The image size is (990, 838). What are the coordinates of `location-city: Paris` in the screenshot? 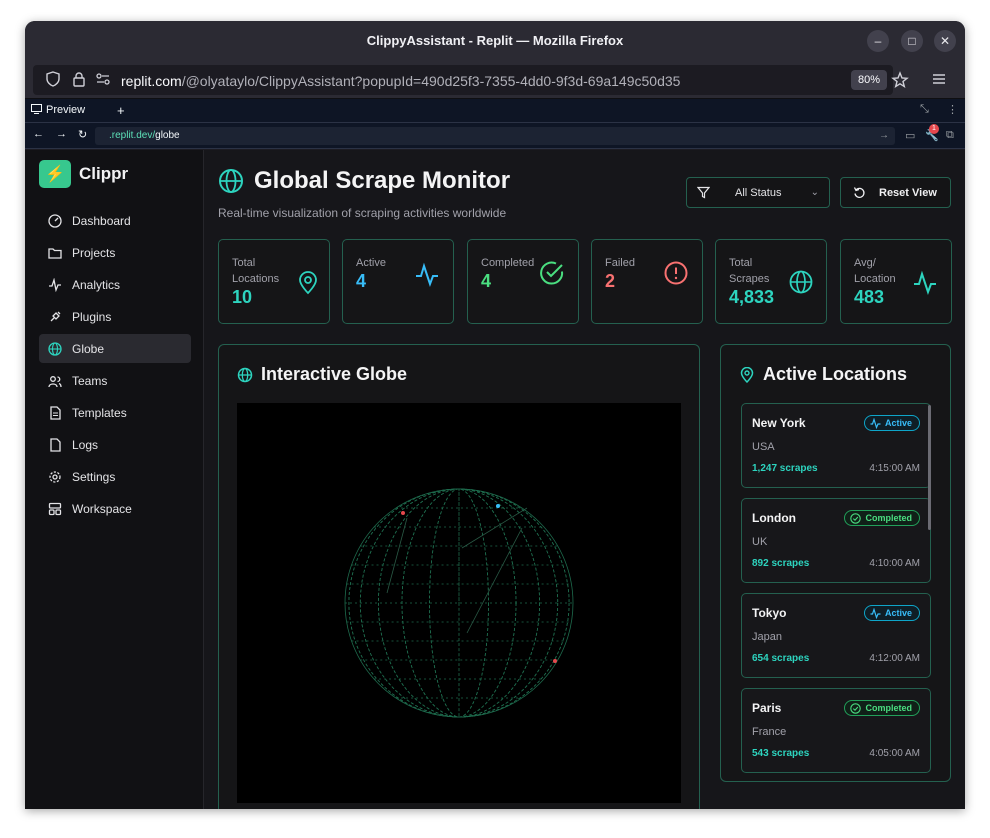 It's located at (767, 708).